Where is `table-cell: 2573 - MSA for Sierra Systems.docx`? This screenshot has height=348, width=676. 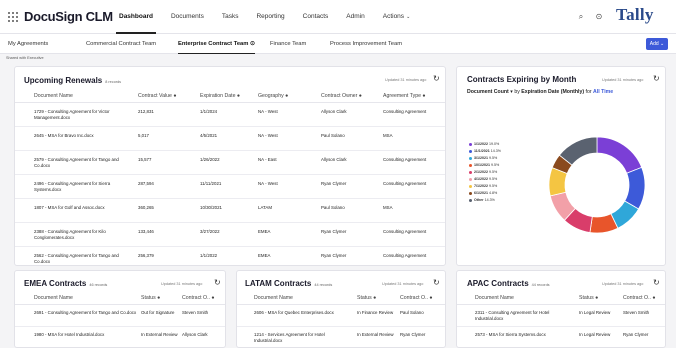
table-cell: 2573 - MSA for Sierra Systems.docx is located at coordinates (525, 335).